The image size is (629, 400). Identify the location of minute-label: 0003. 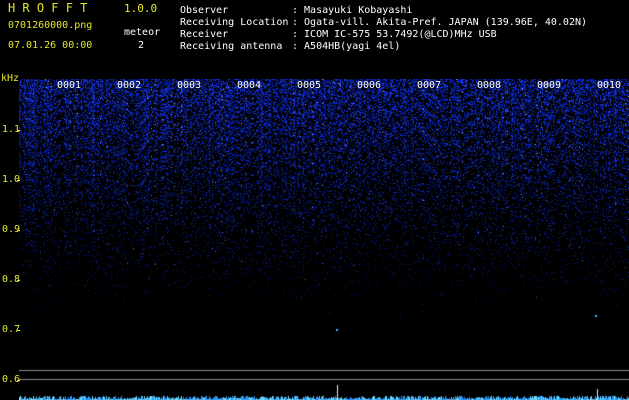
(189, 85).